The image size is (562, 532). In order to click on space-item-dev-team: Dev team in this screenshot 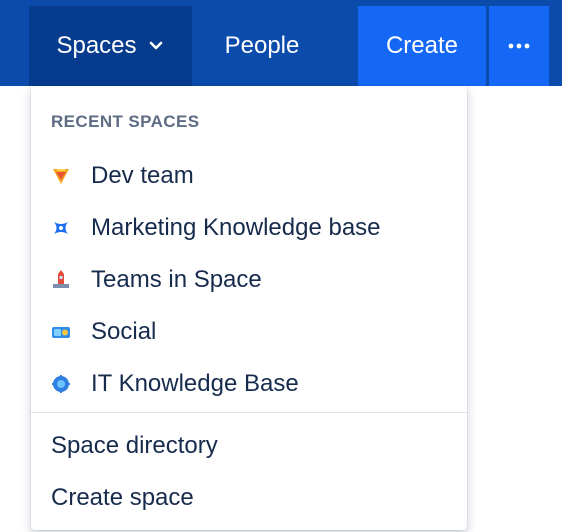, I will do `click(249, 176)`.